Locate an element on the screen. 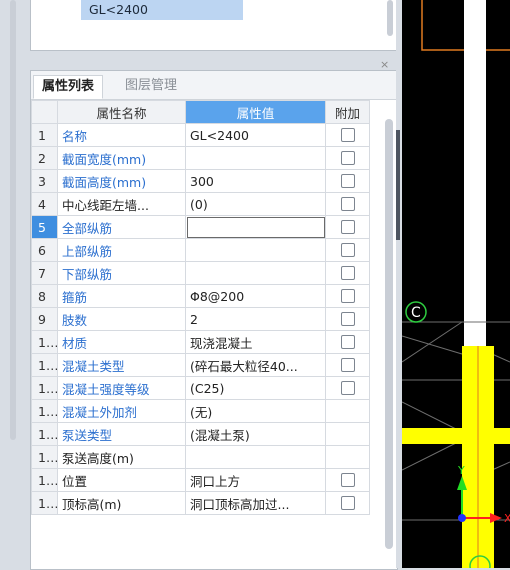 This screenshot has width=510, height=570. property-name: 箍筋 is located at coordinates (121, 296).